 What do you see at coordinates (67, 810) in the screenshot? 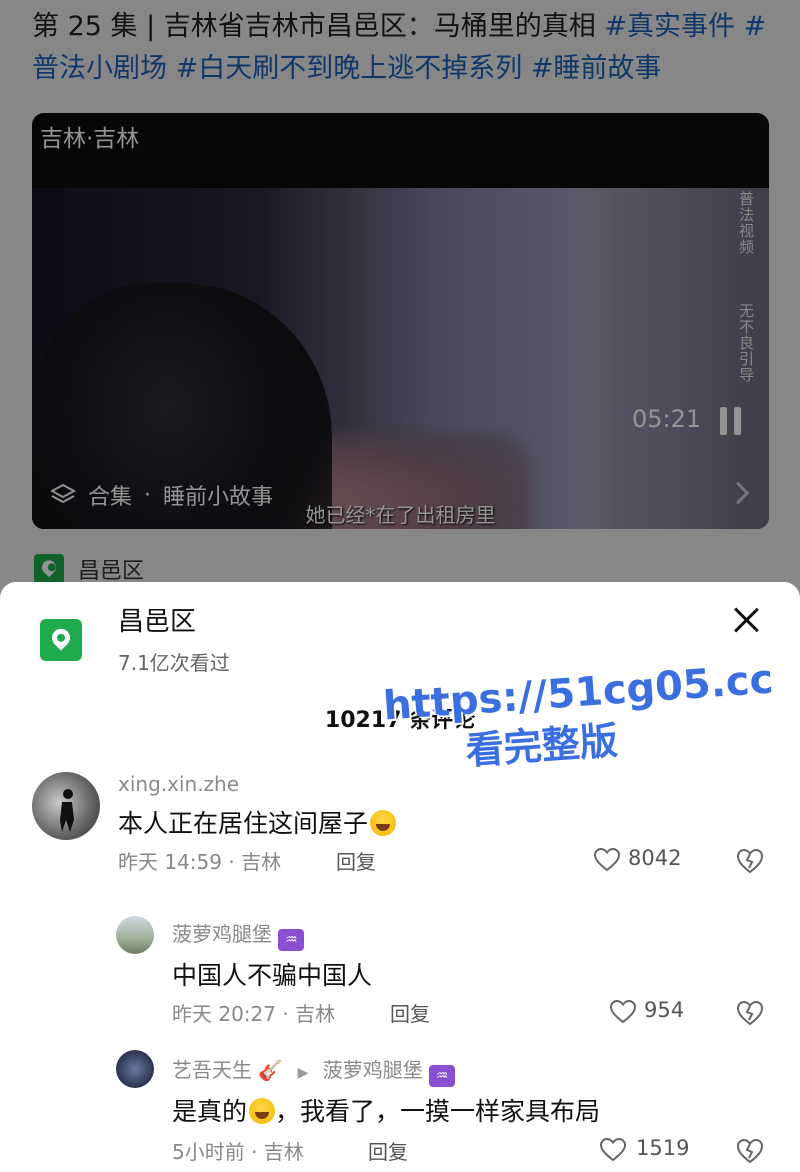
I see `avatar-figure-icon` at bounding box center [67, 810].